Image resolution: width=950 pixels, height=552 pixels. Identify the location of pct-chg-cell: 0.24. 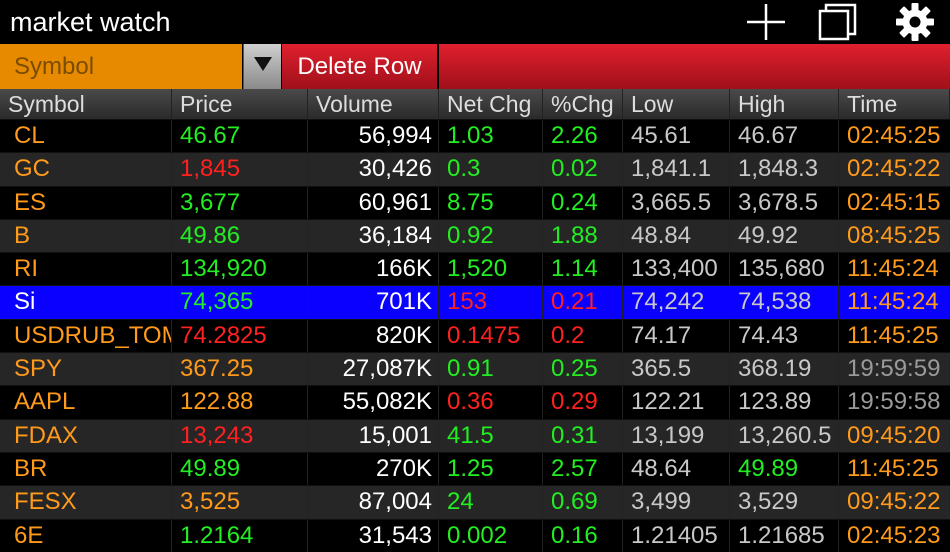
(583, 202).